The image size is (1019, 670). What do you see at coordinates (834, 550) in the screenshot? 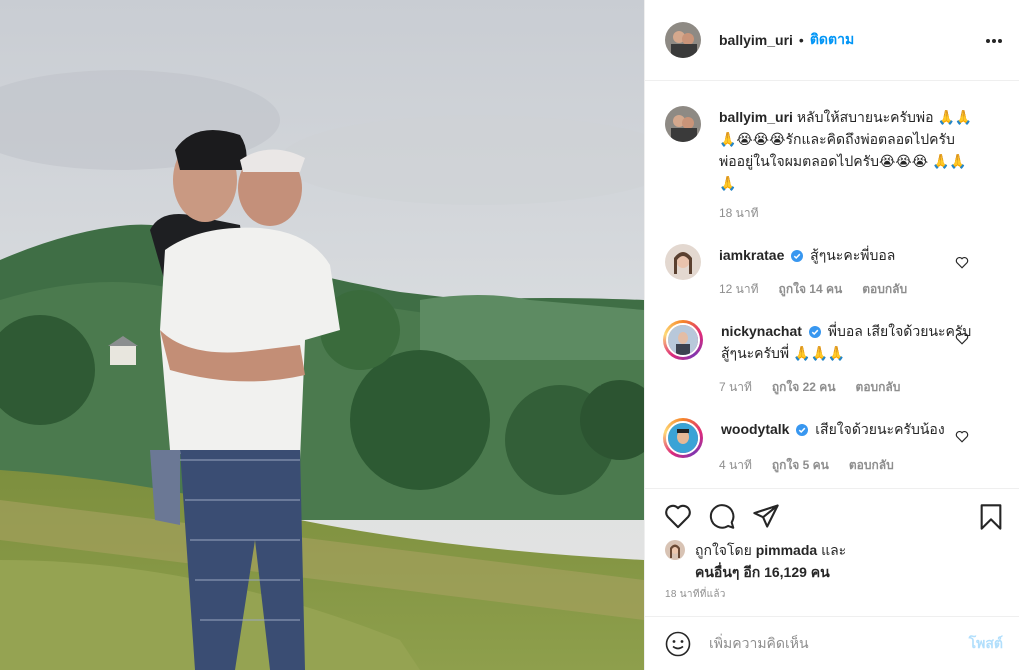
I see `likes-and: และ` at bounding box center [834, 550].